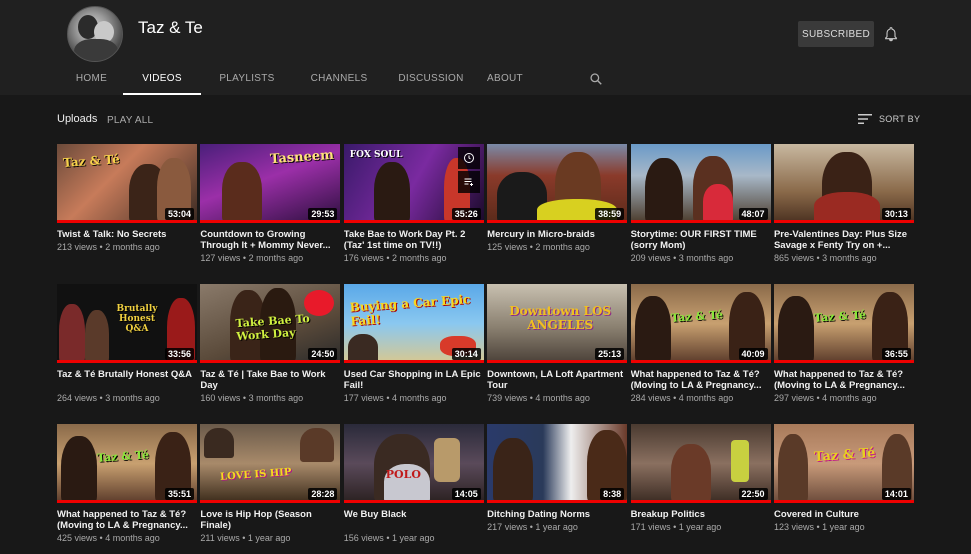 Image resolution: width=971 pixels, height=554 pixels. What do you see at coordinates (339, 80) in the screenshot?
I see `tab-channels: CHANNELS` at bounding box center [339, 80].